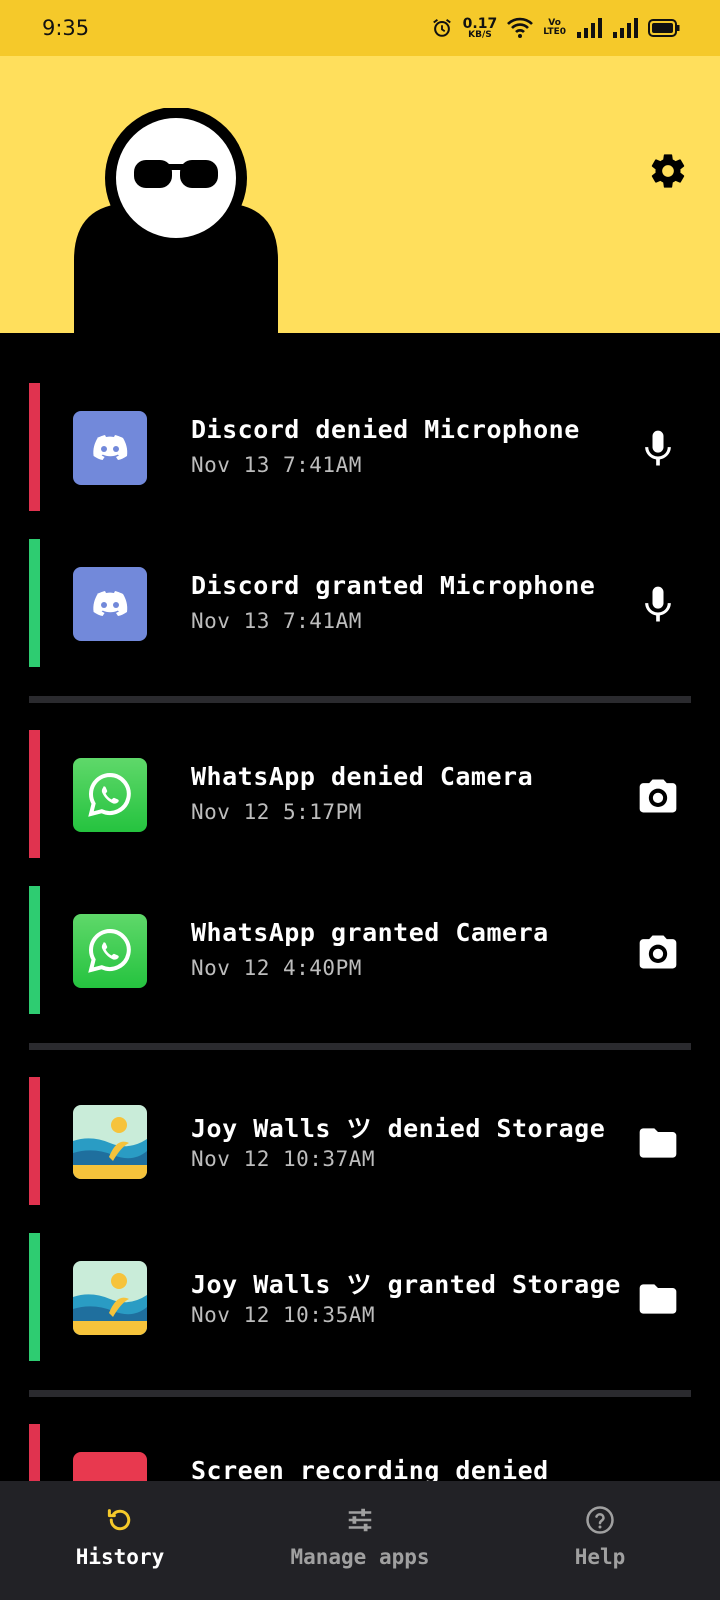 This screenshot has width=720, height=1600. What do you see at coordinates (589, 28) in the screenshot?
I see `signal-icon` at bounding box center [589, 28].